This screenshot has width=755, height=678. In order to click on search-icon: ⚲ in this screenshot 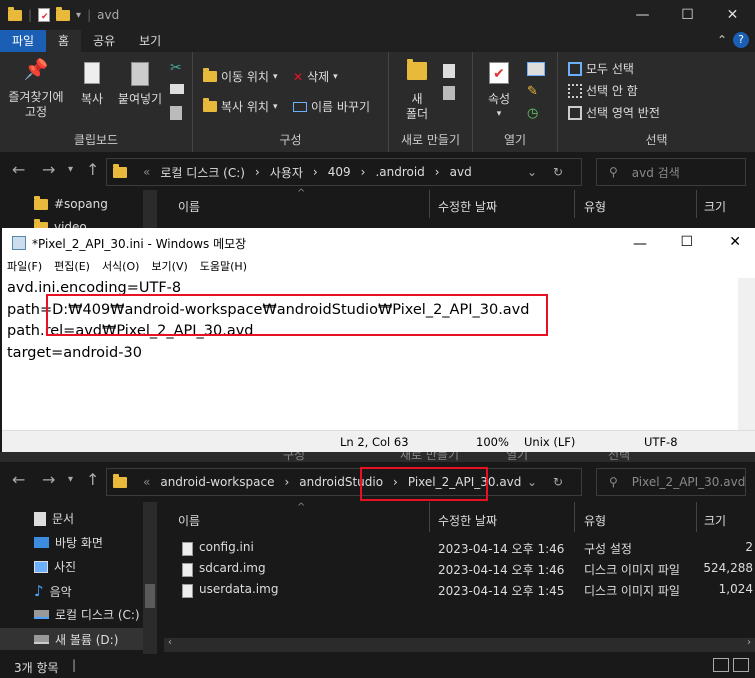, I will do `click(613, 172)`.